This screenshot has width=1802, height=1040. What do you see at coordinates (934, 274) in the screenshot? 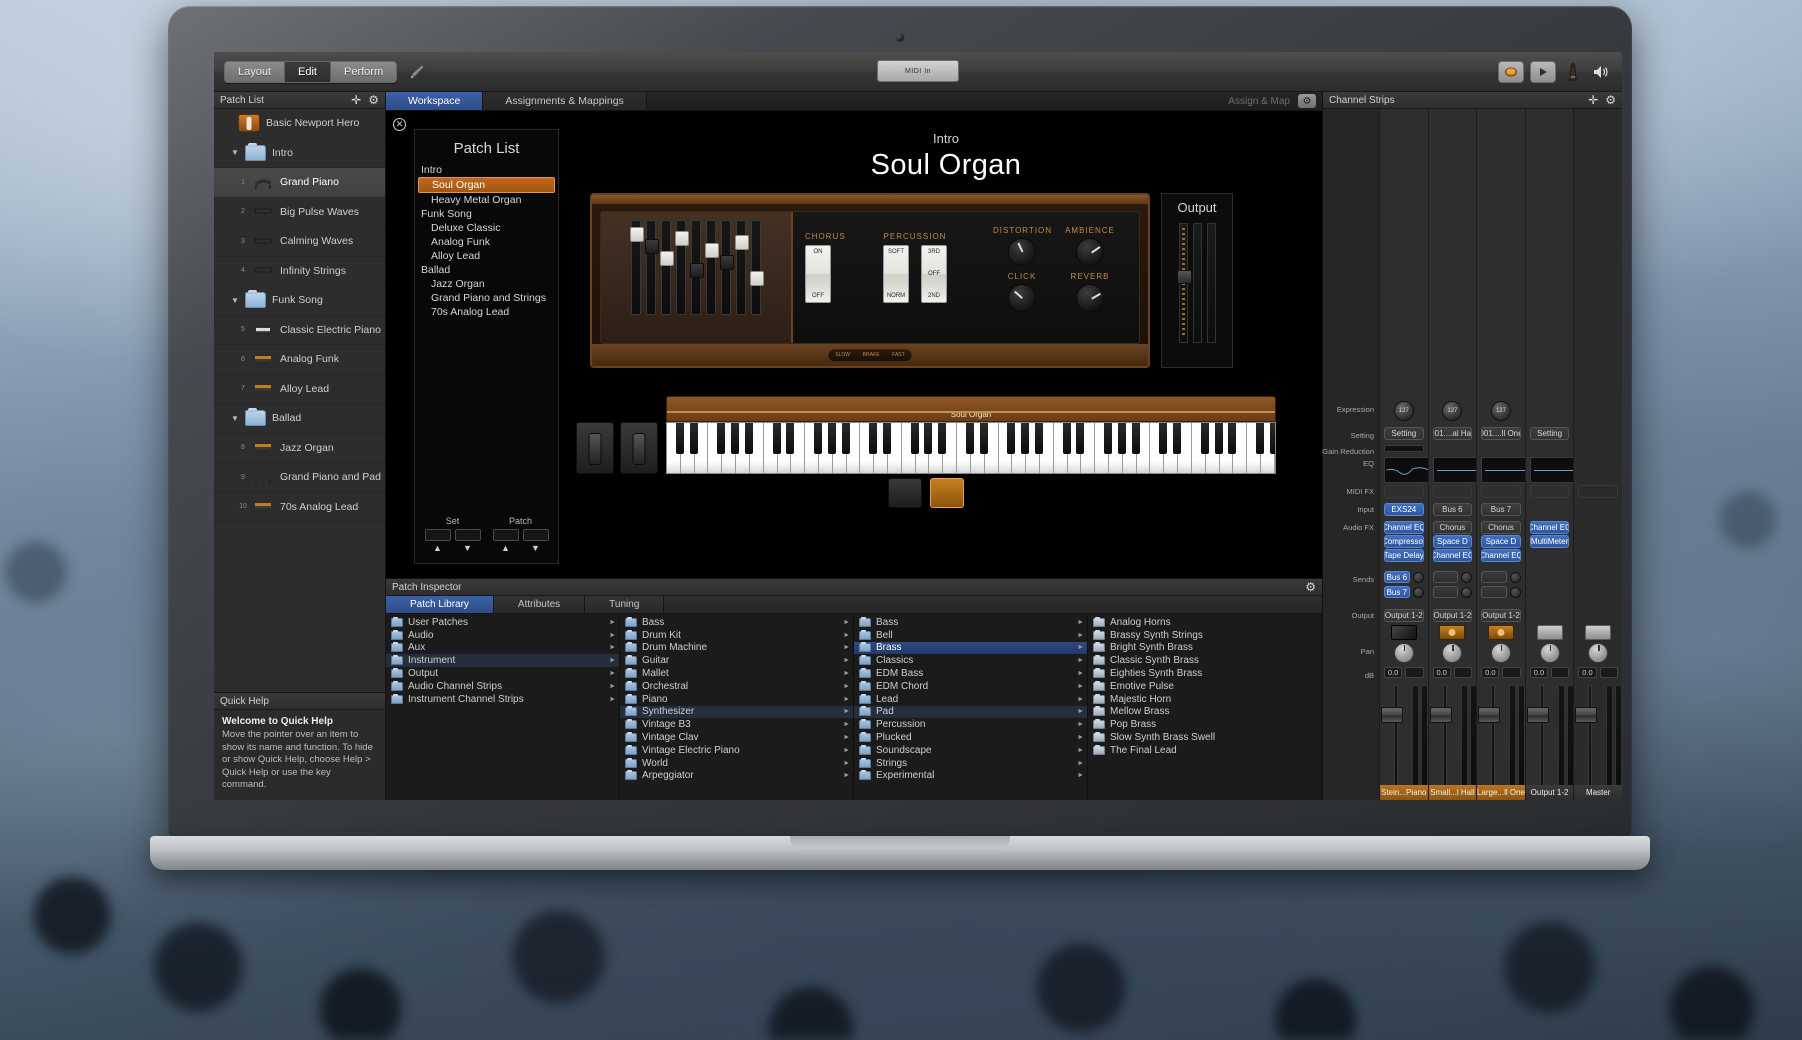
I see `percussion-harmonic-switch: 3RD OFF 2ND` at bounding box center [934, 274].